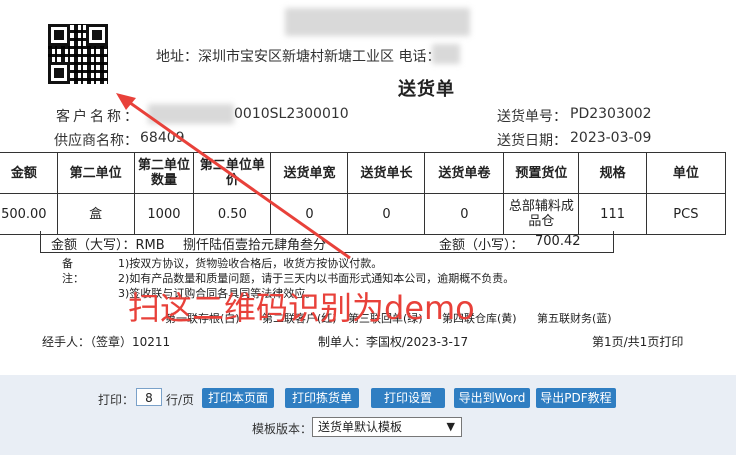  I want to click on annotation-text: 扫这二维码识别为demo, so click(301, 308).